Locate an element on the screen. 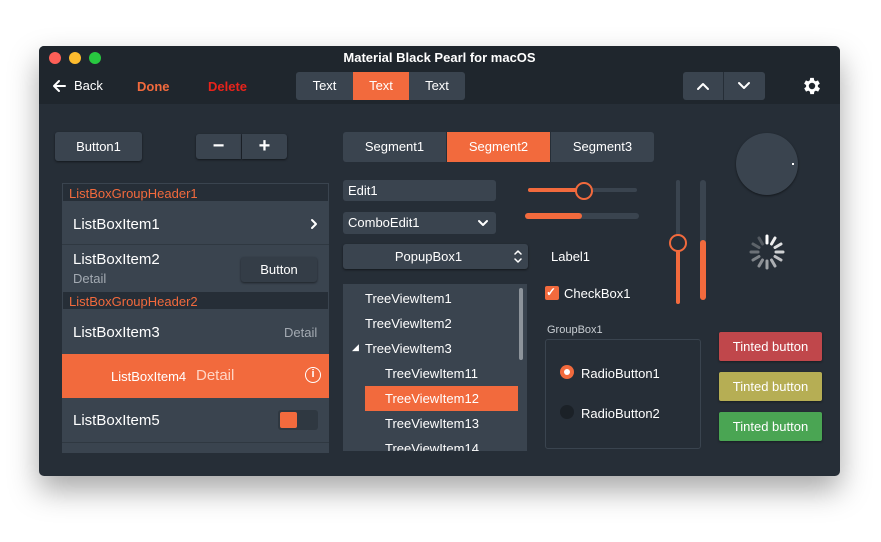 The image size is (881, 542). toolbar-segment-3: Text is located at coordinates (437, 86).